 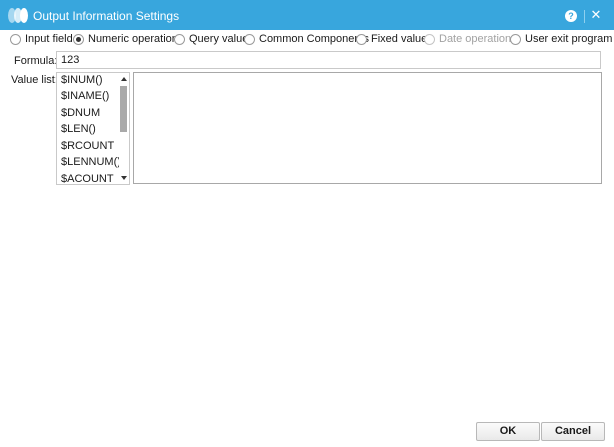 What do you see at coordinates (124, 178) in the screenshot?
I see `scroll-down-arrow-icon` at bounding box center [124, 178].